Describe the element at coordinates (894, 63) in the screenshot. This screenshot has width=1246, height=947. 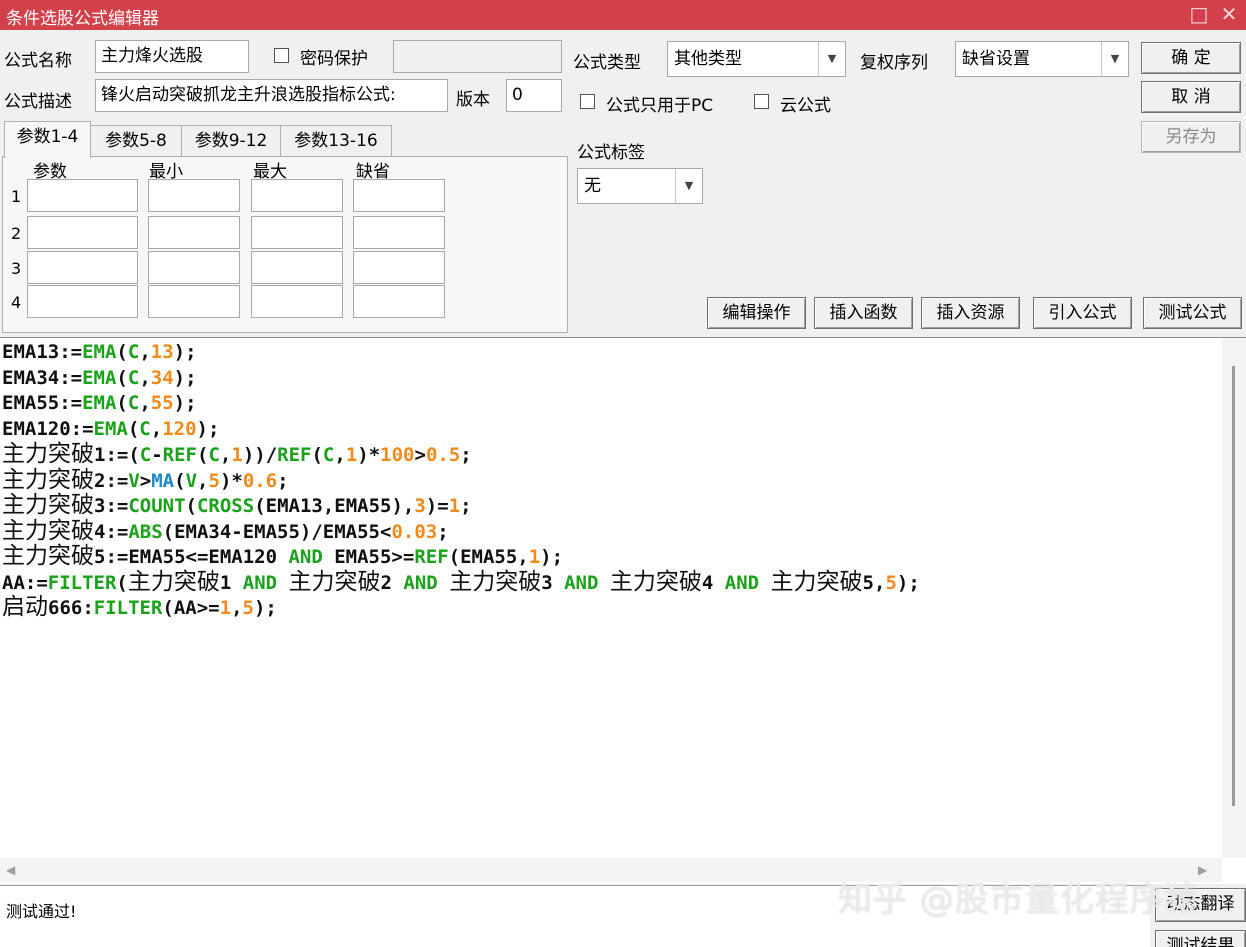
I see `rights-series-label: 复权序列` at that location.